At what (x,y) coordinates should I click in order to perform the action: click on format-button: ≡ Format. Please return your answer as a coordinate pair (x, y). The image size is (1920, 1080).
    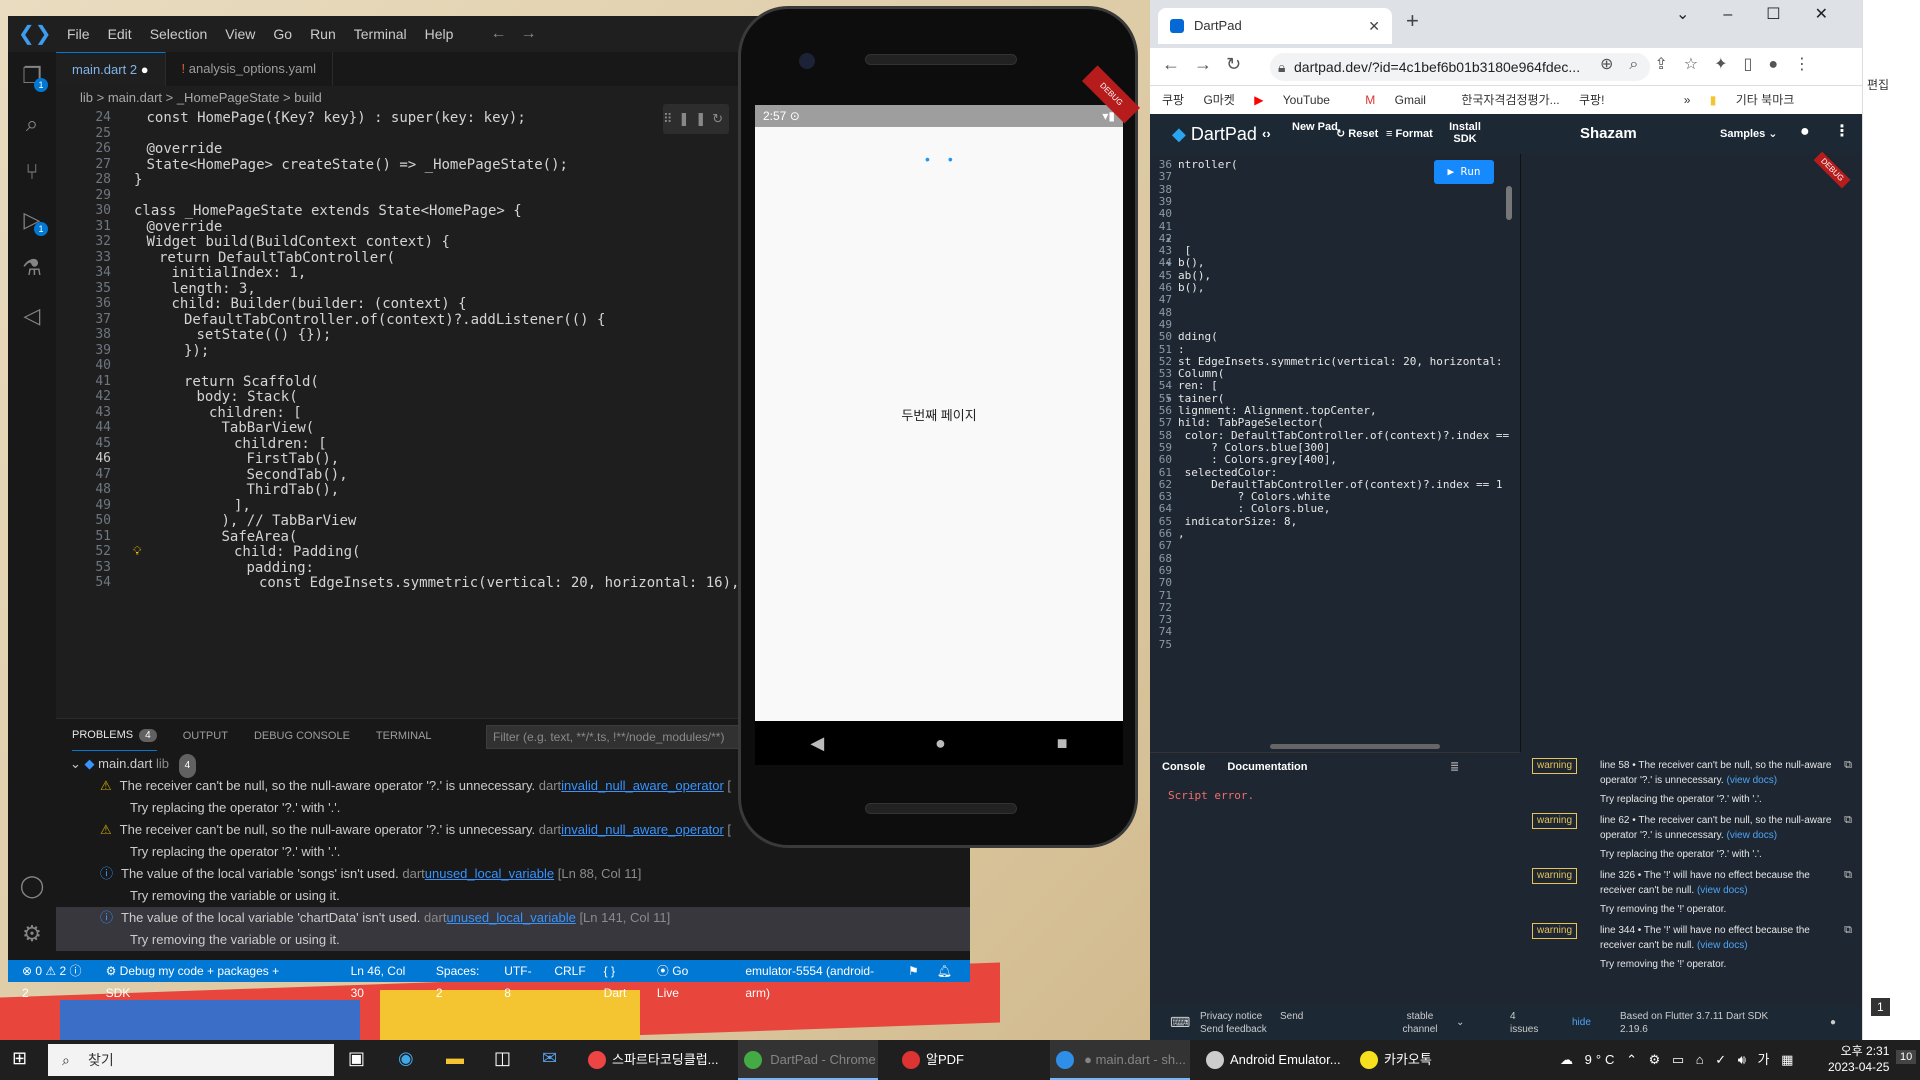
    Looking at the image, I should click on (1409, 134).